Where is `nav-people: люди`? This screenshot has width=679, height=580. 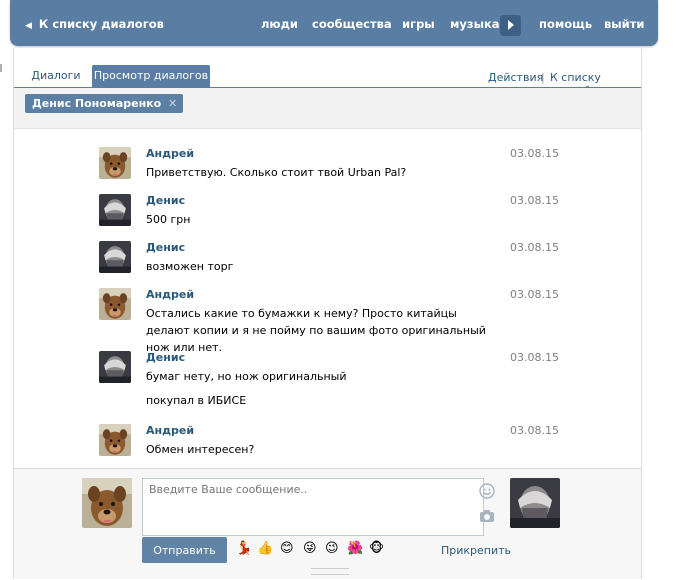 nav-people: люди is located at coordinates (279, 24).